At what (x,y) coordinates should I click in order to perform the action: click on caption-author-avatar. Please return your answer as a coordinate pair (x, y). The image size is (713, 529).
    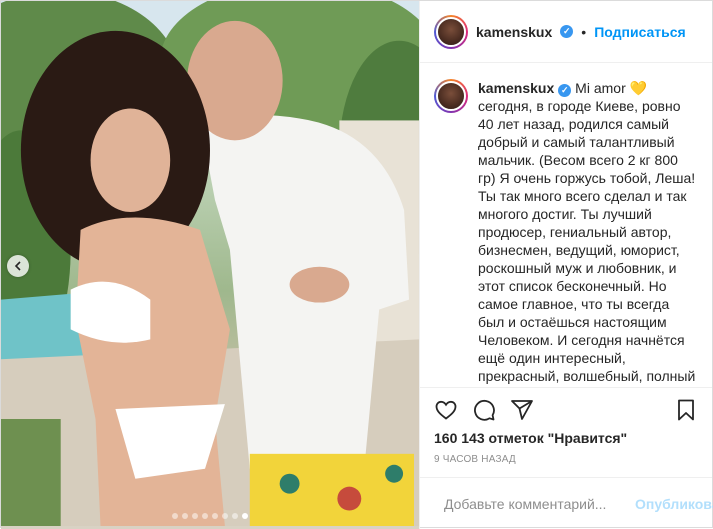
    Looking at the image, I should click on (451, 96).